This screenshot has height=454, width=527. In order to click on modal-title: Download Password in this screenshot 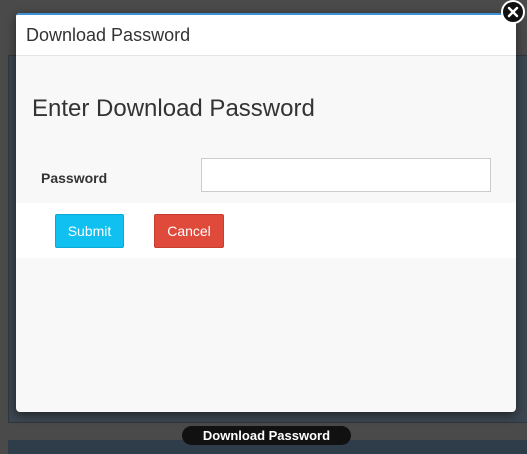, I will do `click(108, 35)`.